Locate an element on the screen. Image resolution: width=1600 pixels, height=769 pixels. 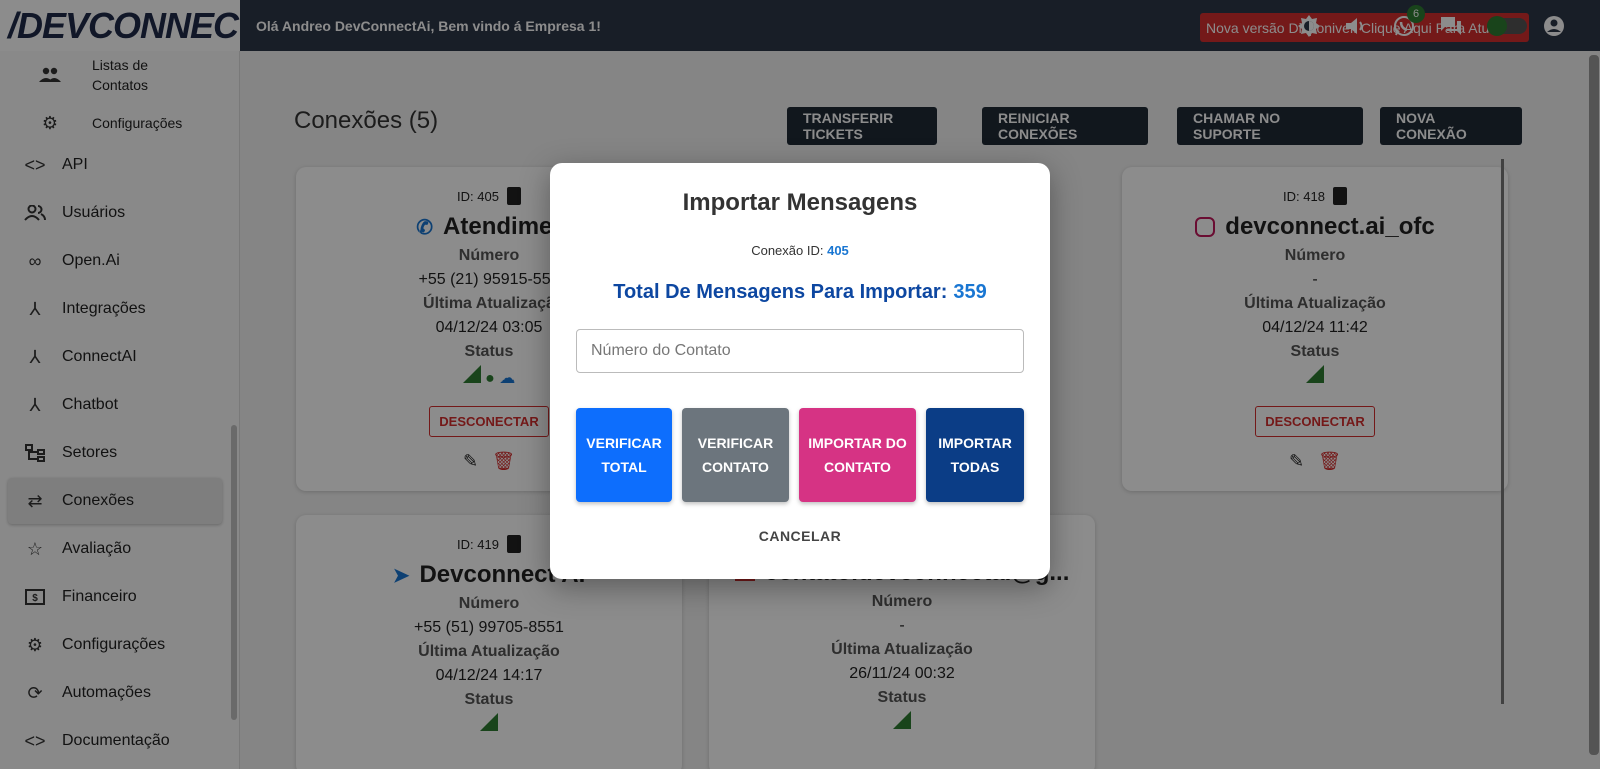
contact-number-input is located at coordinates (800, 351).